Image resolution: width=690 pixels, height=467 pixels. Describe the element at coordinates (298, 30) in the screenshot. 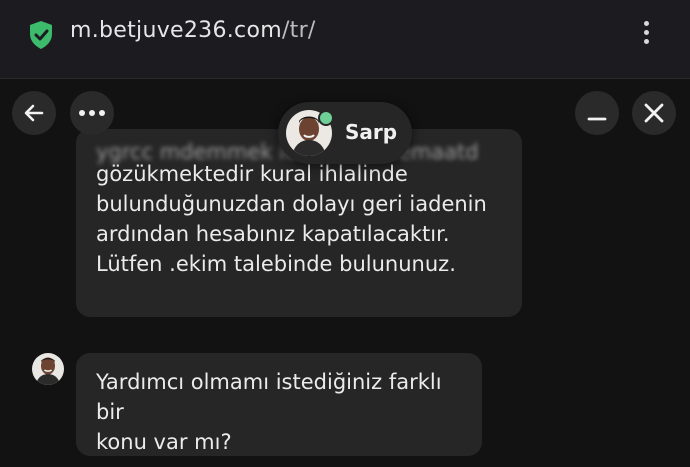

I see `url-path: /tr/` at that location.